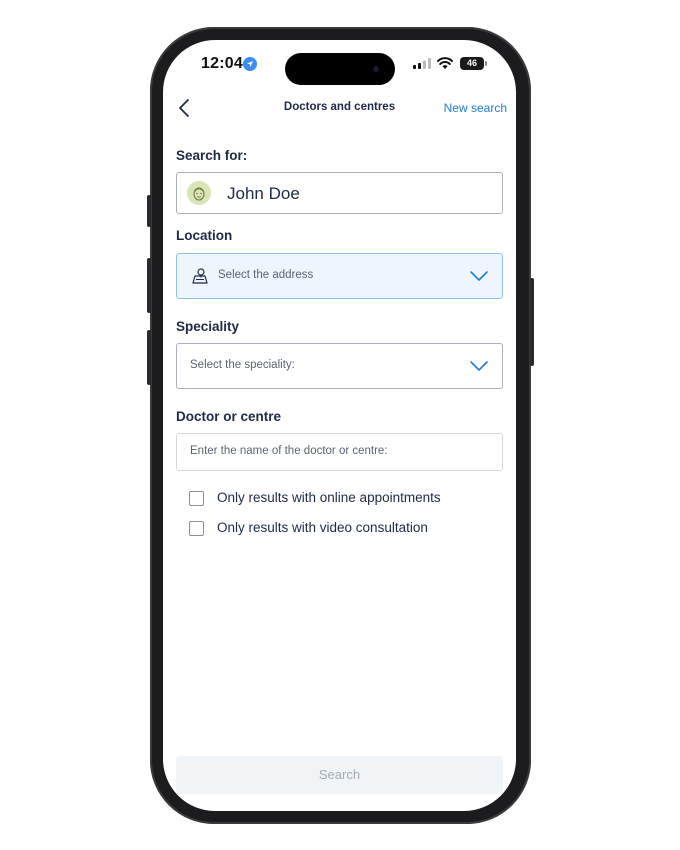  Describe the element at coordinates (445, 63) in the screenshot. I see `wifi-icon` at that location.